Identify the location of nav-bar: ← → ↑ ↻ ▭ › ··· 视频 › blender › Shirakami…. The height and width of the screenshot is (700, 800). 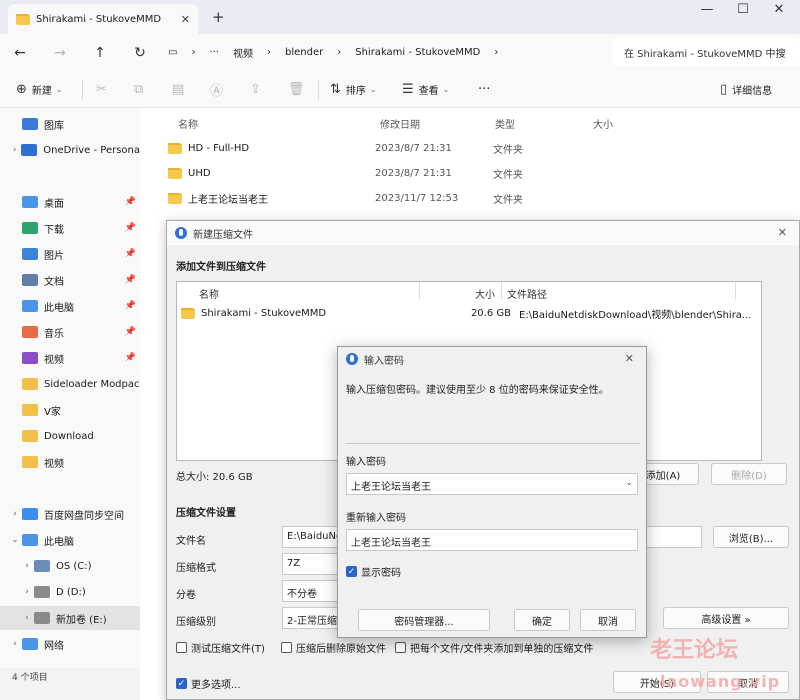
(400, 53).